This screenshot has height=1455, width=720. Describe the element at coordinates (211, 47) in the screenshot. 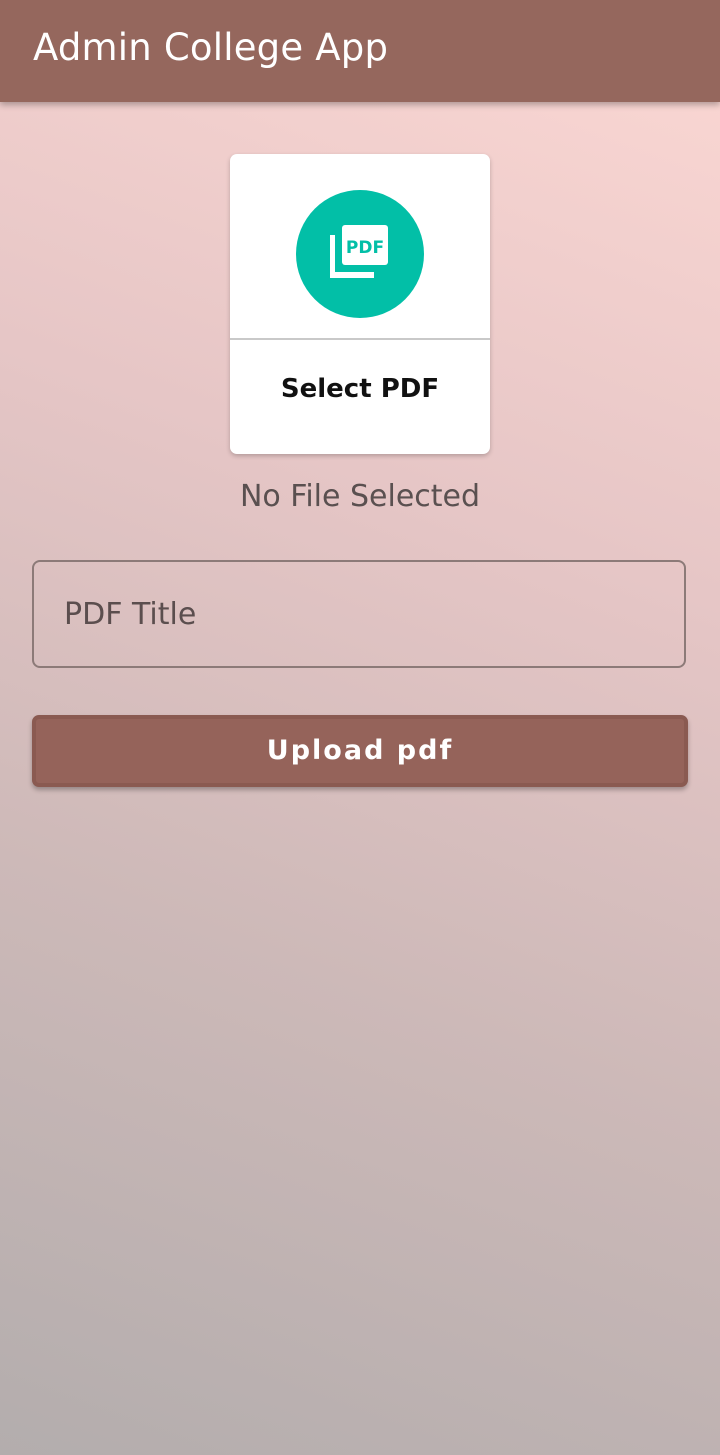

I see `app-title: Admin College App` at that location.